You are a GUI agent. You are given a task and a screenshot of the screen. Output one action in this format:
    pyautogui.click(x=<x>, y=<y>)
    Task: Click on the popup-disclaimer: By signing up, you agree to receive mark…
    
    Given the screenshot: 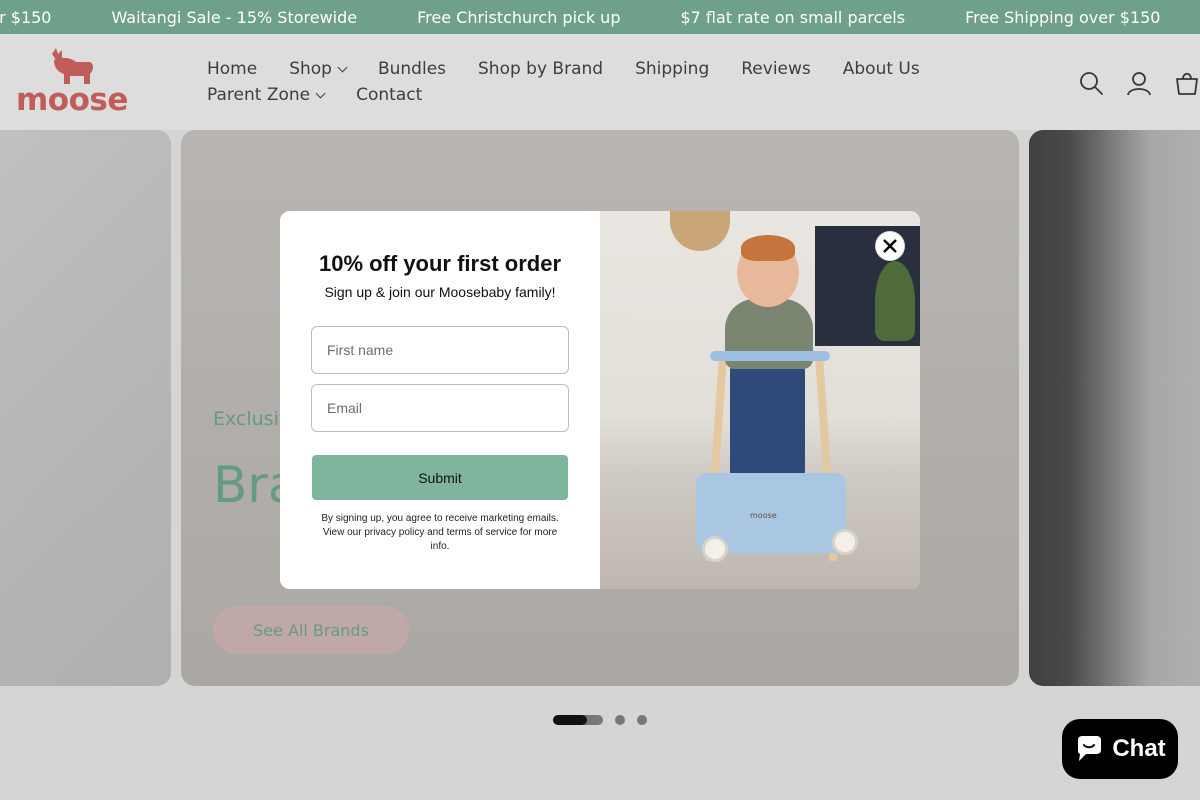 What is the action you would take?
    pyautogui.click(x=440, y=532)
    